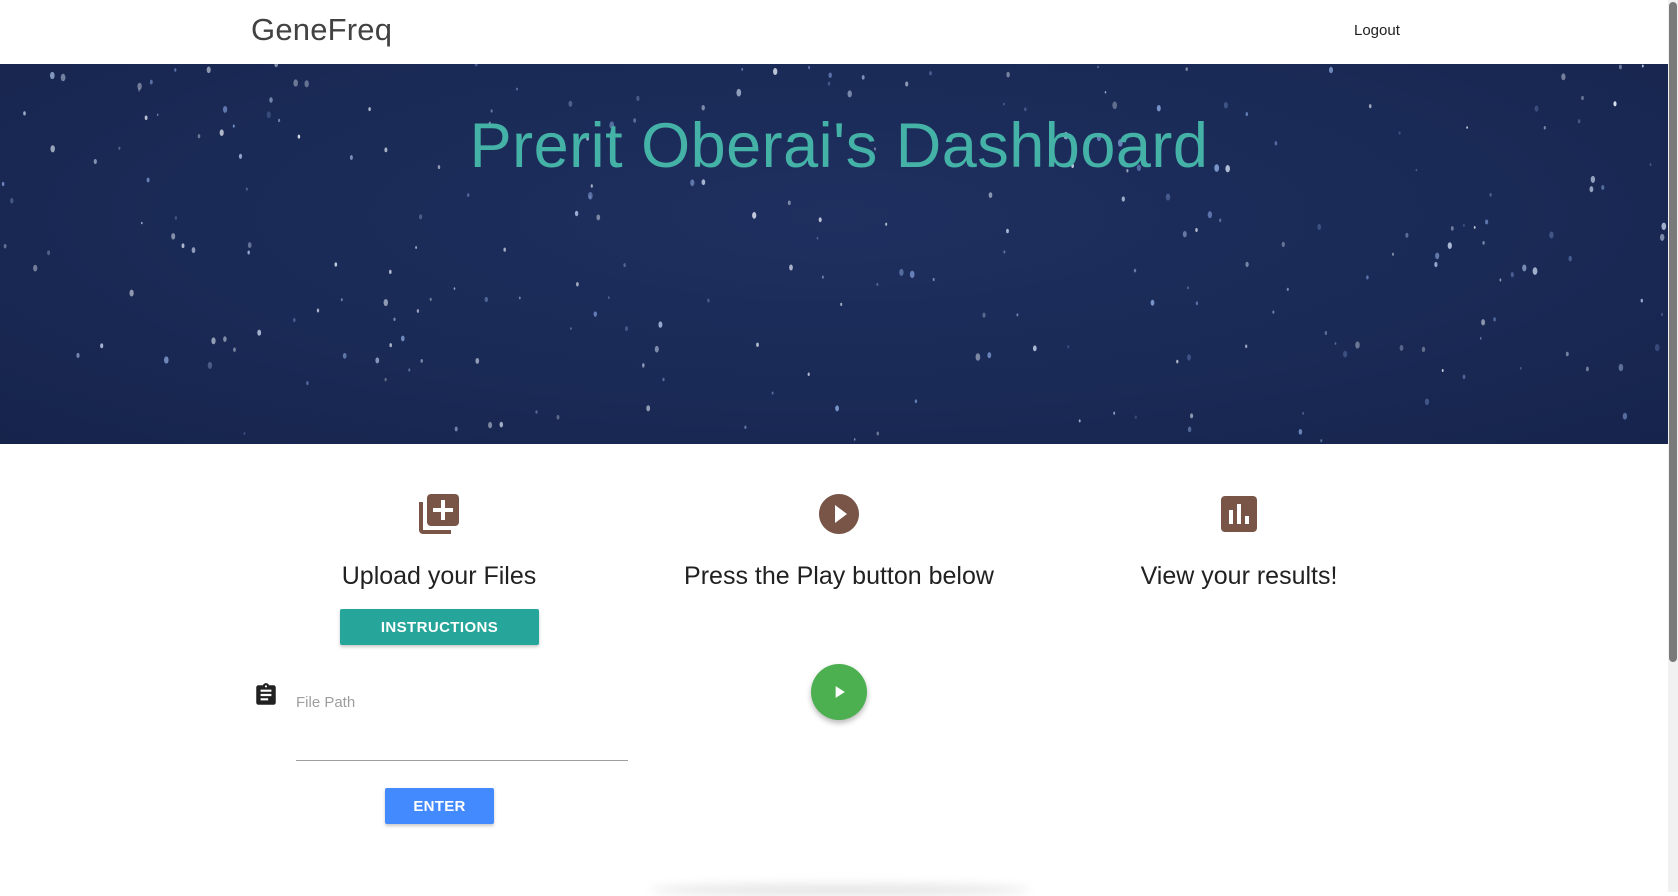  What do you see at coordinates (839, 692) in the screenshot?
I see `play-button` at bounding box center [839, 692].